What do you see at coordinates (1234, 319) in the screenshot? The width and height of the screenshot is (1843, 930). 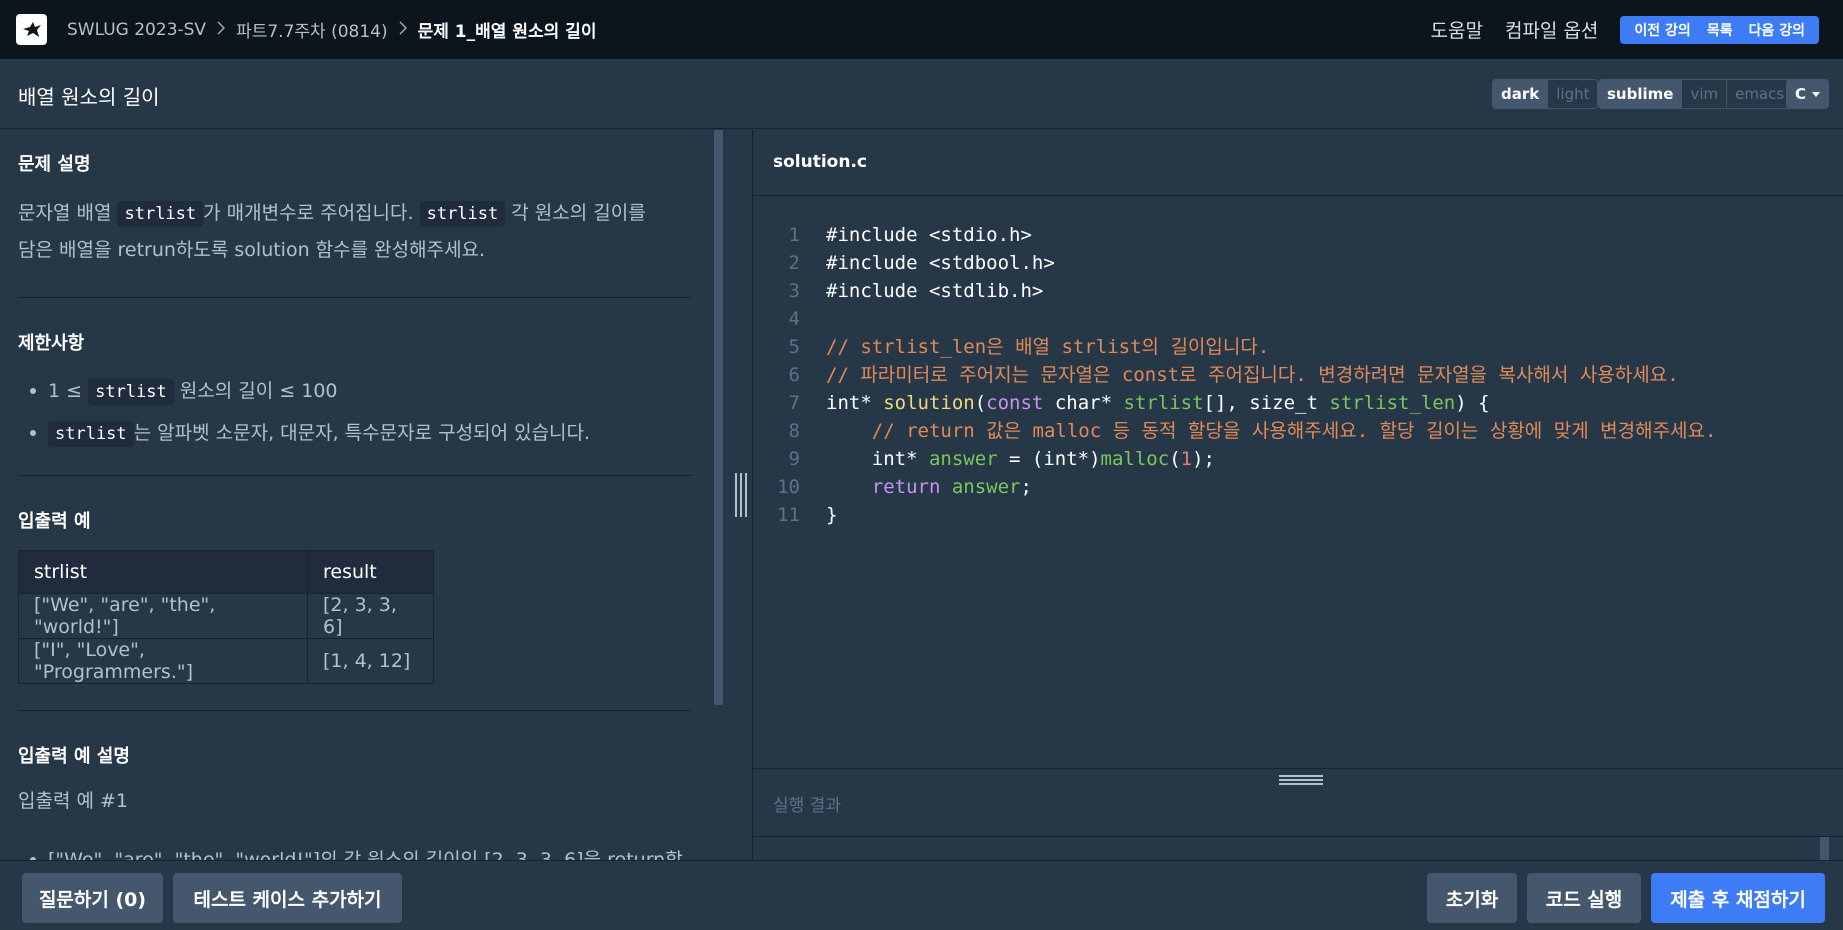 I see `code-line: 4` at bounding box center [1234, 319].